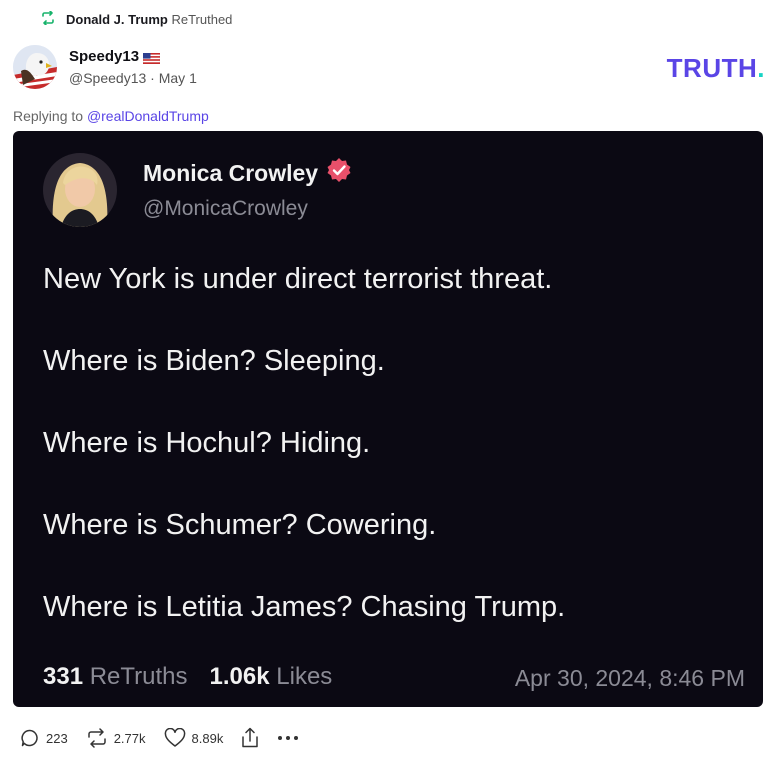  What do you see at coordinates (80, 190) in the screenshot?
I see `embed-avatar` at bounding box center [80, 190].